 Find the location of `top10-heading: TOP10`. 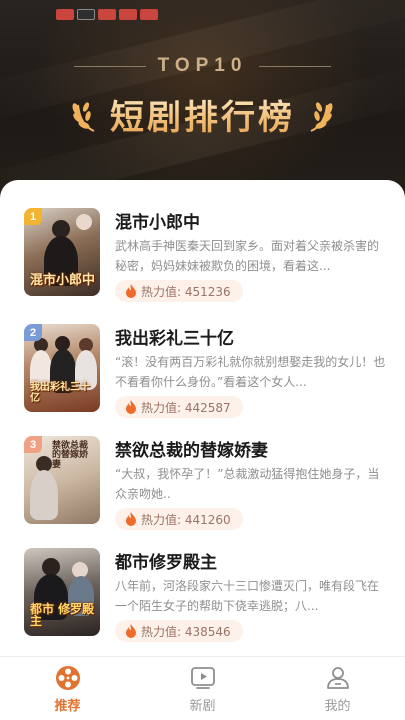

top10-heading: TOP10 is located at coordinates (202, 66).